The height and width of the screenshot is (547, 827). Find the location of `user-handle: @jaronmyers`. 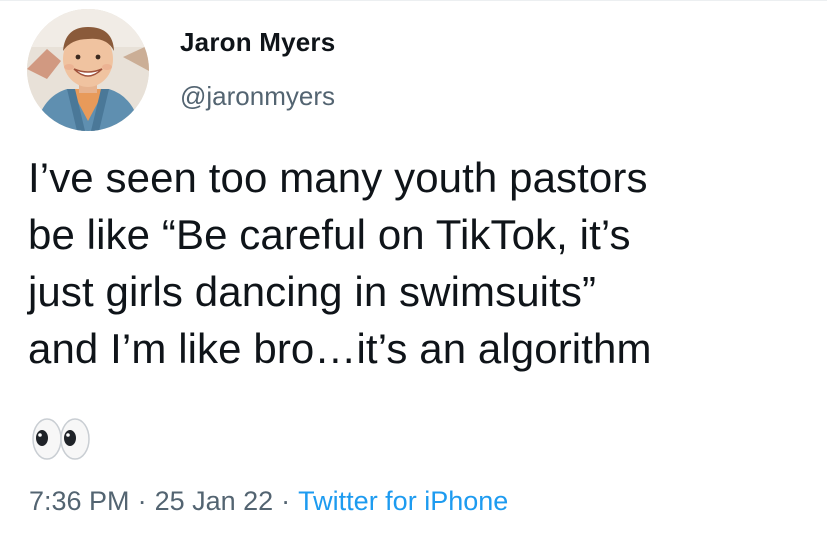

user-handle: @jaronmyers is located at coordinates (257, 96).